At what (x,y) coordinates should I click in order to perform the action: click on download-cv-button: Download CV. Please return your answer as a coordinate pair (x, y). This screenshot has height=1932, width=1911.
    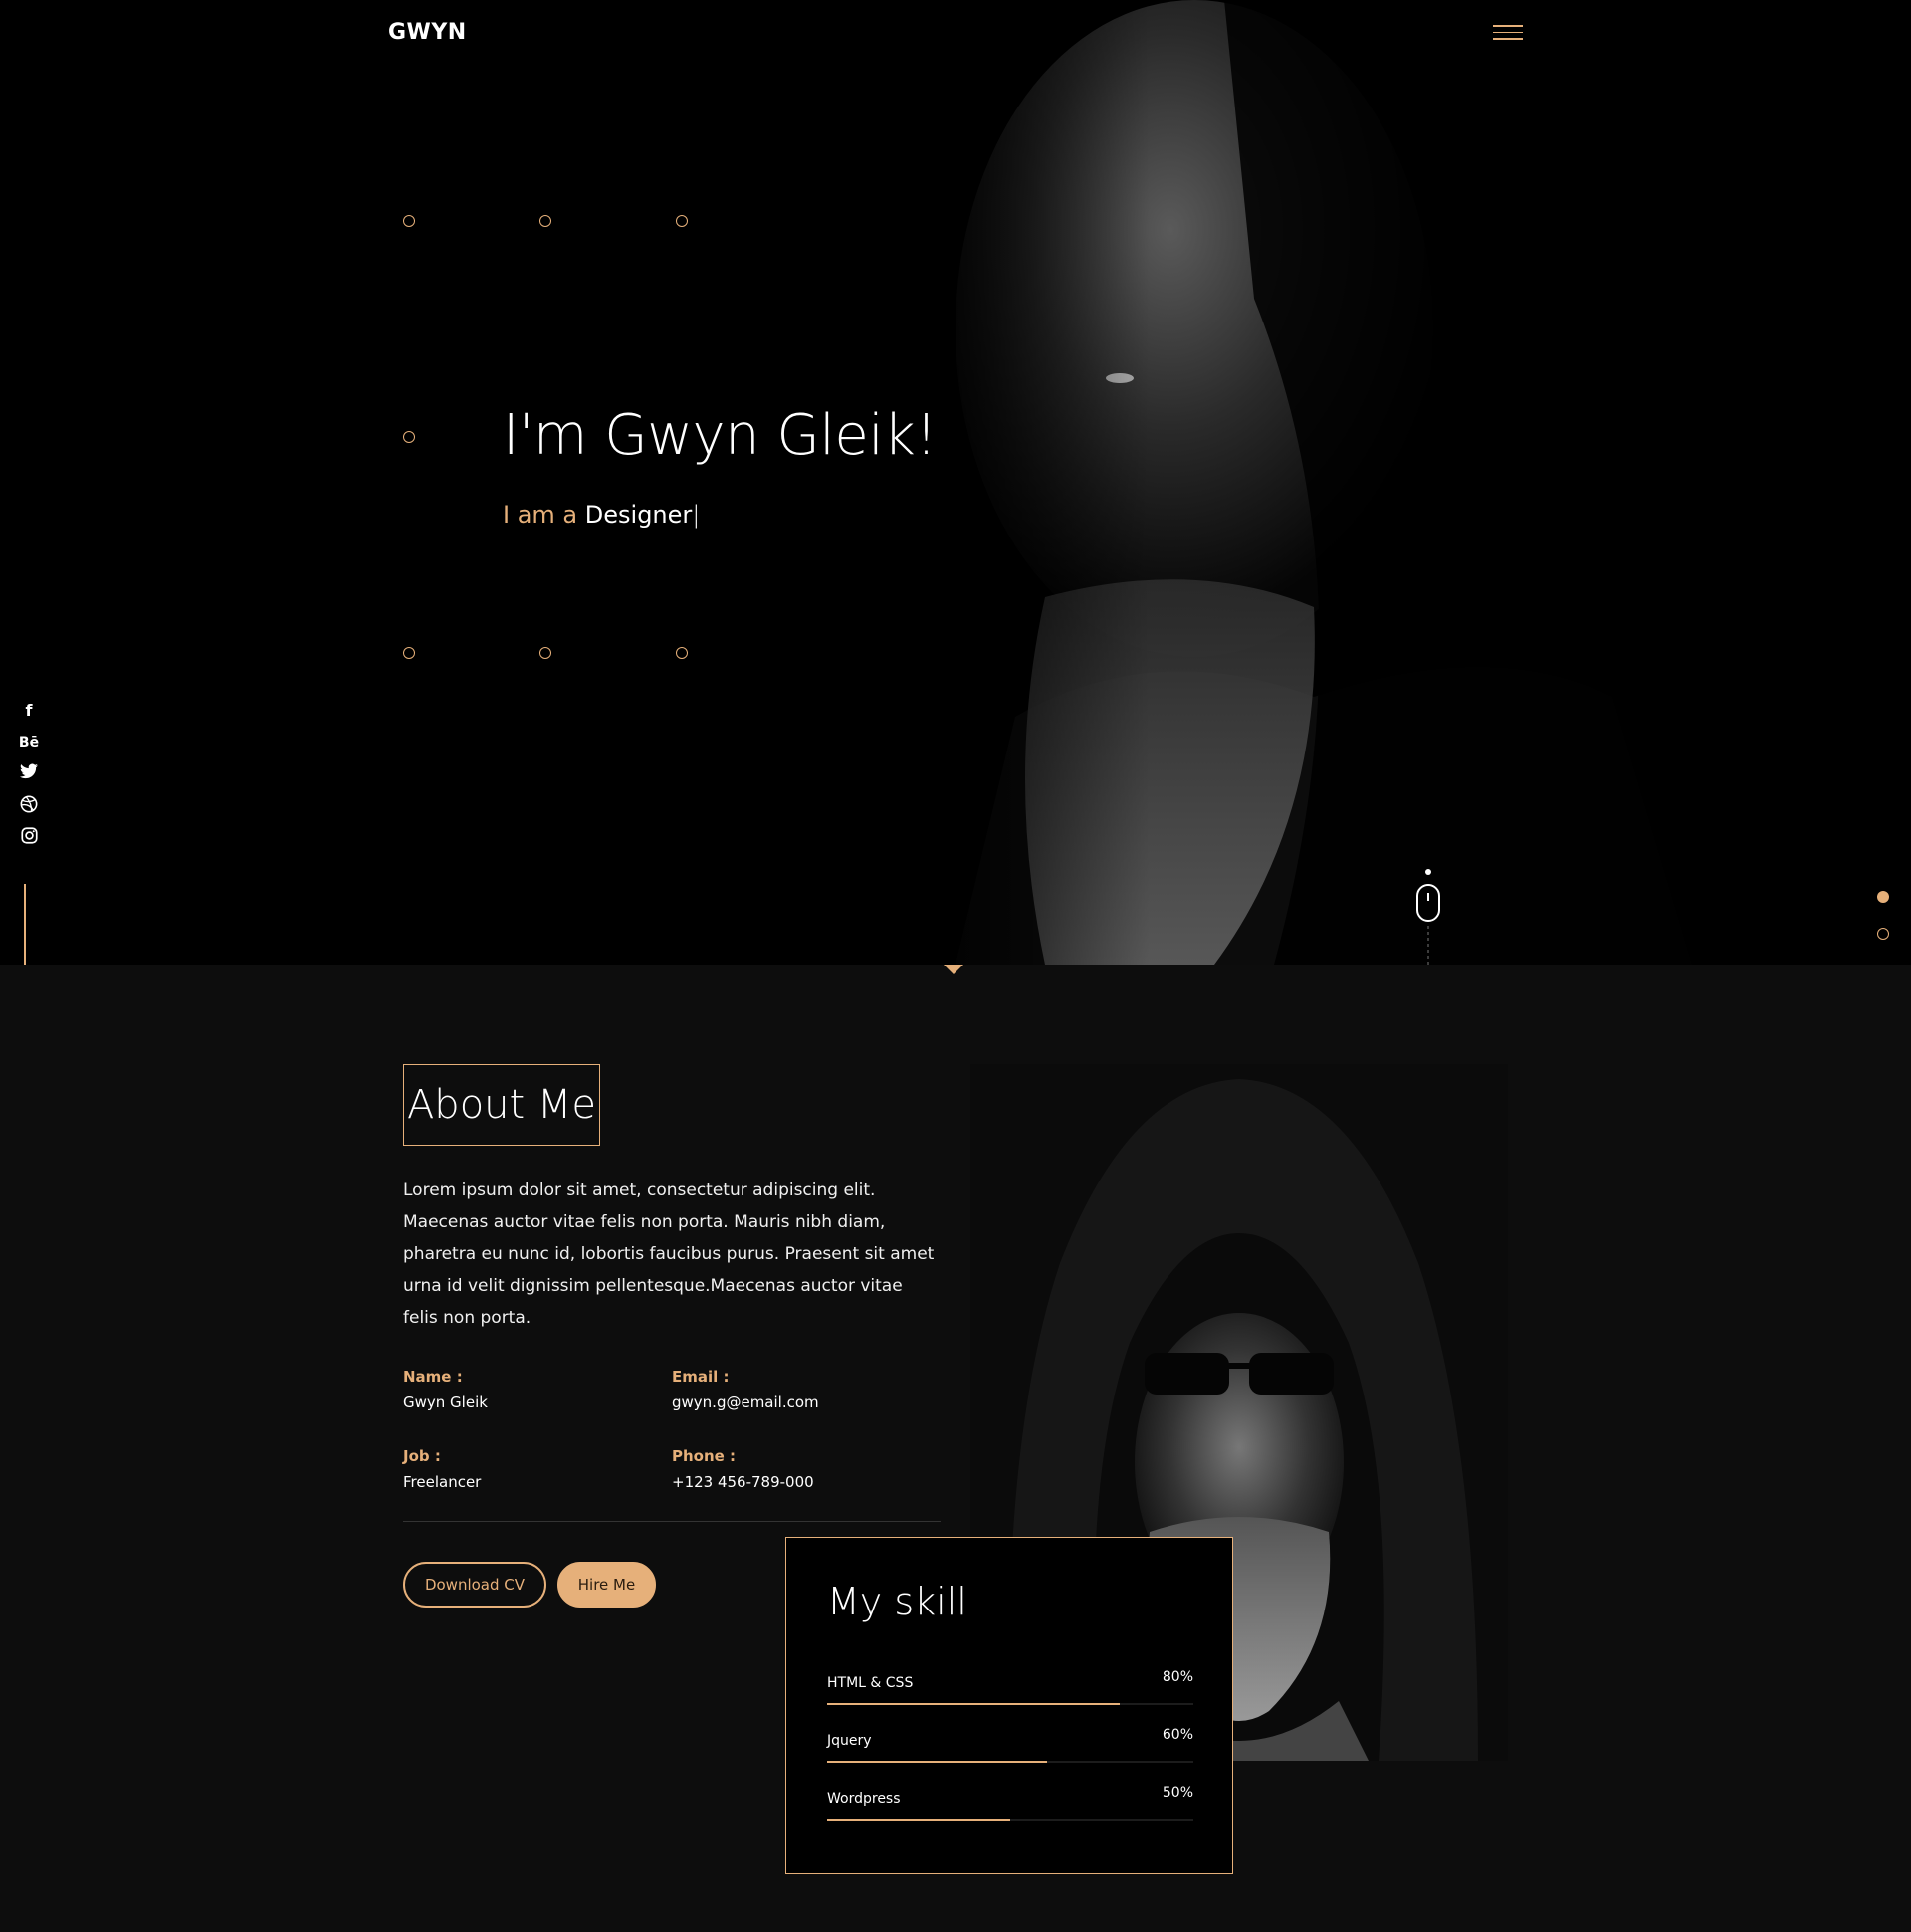
    Looking at the image, I should click on (474, 1585).